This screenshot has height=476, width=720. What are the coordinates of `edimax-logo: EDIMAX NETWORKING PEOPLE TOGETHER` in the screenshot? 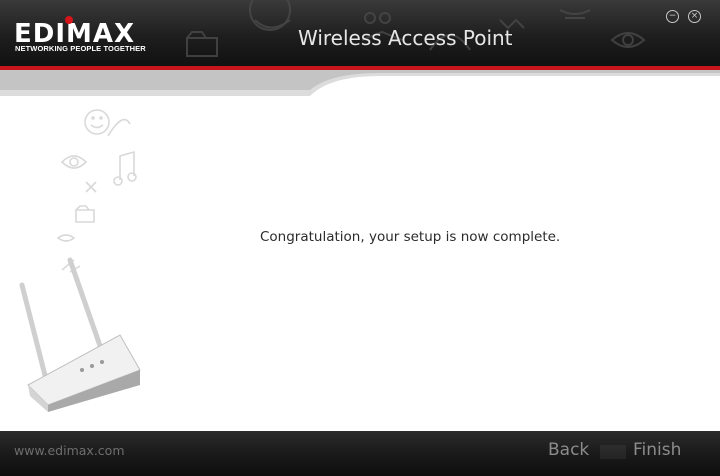 It's located at (84, 36).